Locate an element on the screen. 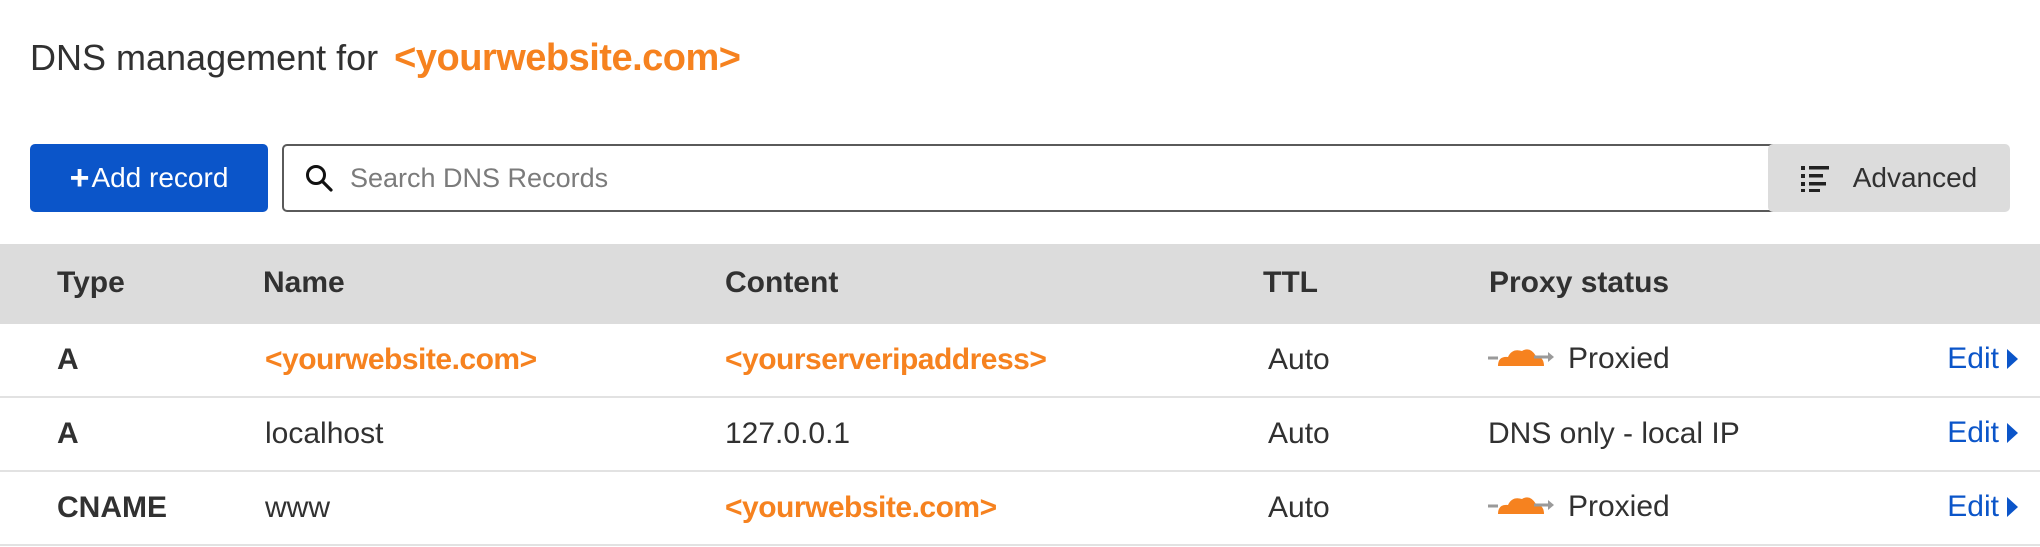  toolbar: + Add record Advanced is located at coordinates (1020, 178).